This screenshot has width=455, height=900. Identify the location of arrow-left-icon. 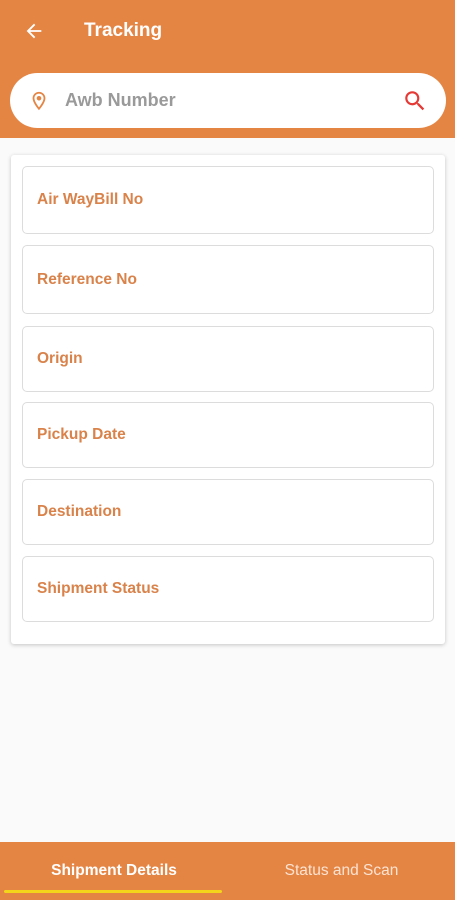
(34, 31).